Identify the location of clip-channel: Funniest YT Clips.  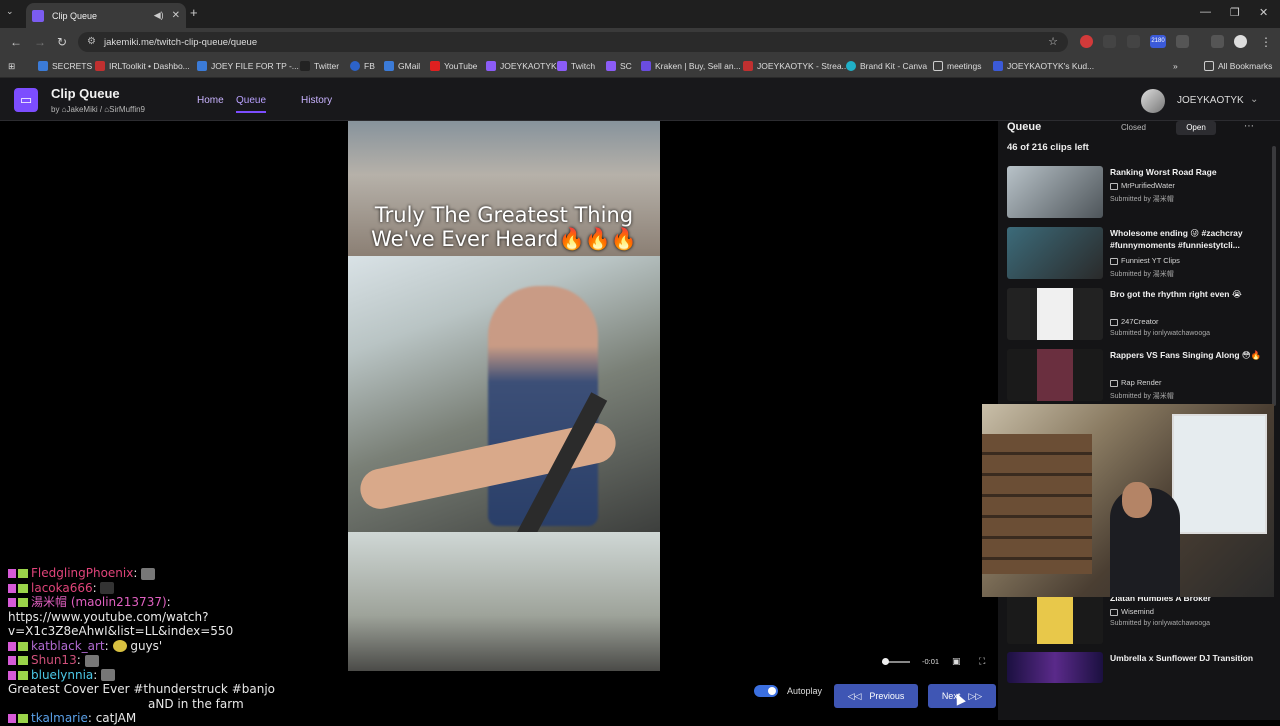
(1145, 260).